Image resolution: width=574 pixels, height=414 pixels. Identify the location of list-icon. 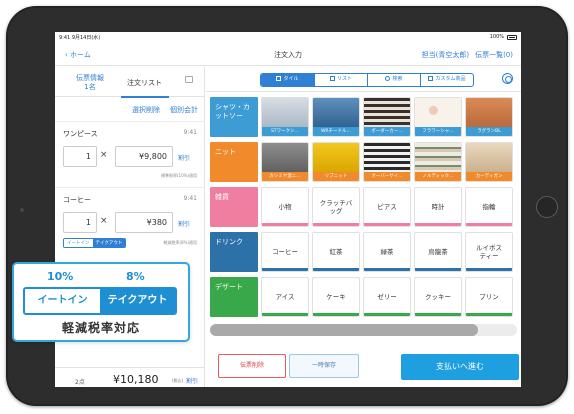
(332, 78).